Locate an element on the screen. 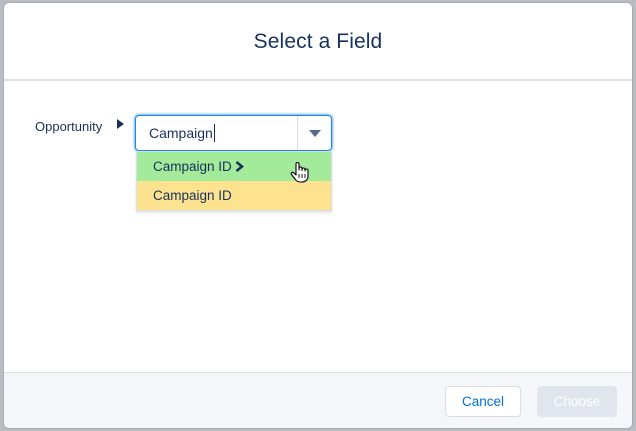 The width and height of the screenshot is (636, 431). dropdown-toggle-button is located at coordinates (314, 133).